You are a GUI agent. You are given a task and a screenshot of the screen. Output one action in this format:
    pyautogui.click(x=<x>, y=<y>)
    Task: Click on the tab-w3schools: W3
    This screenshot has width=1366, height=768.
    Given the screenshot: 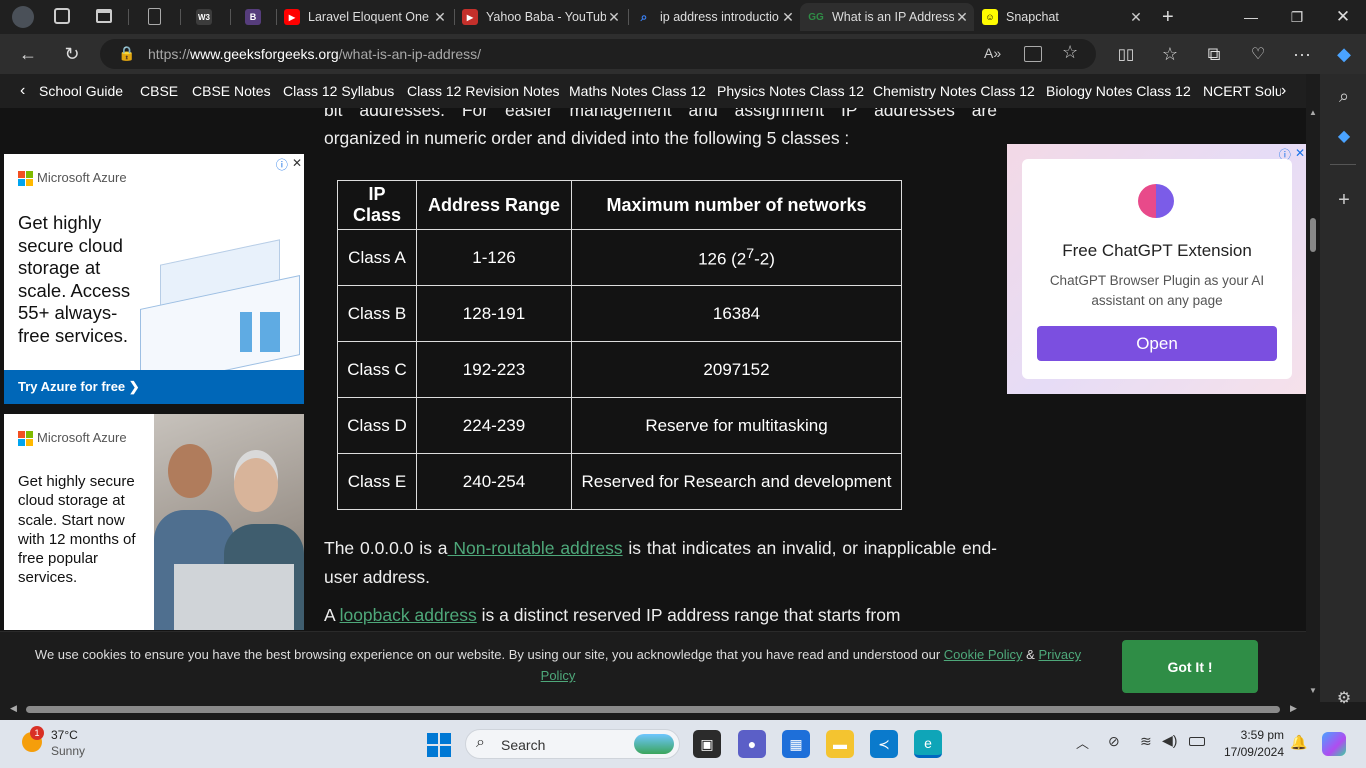 What is the action you would take?
    pyautogui.click(x=207, y=17)
    